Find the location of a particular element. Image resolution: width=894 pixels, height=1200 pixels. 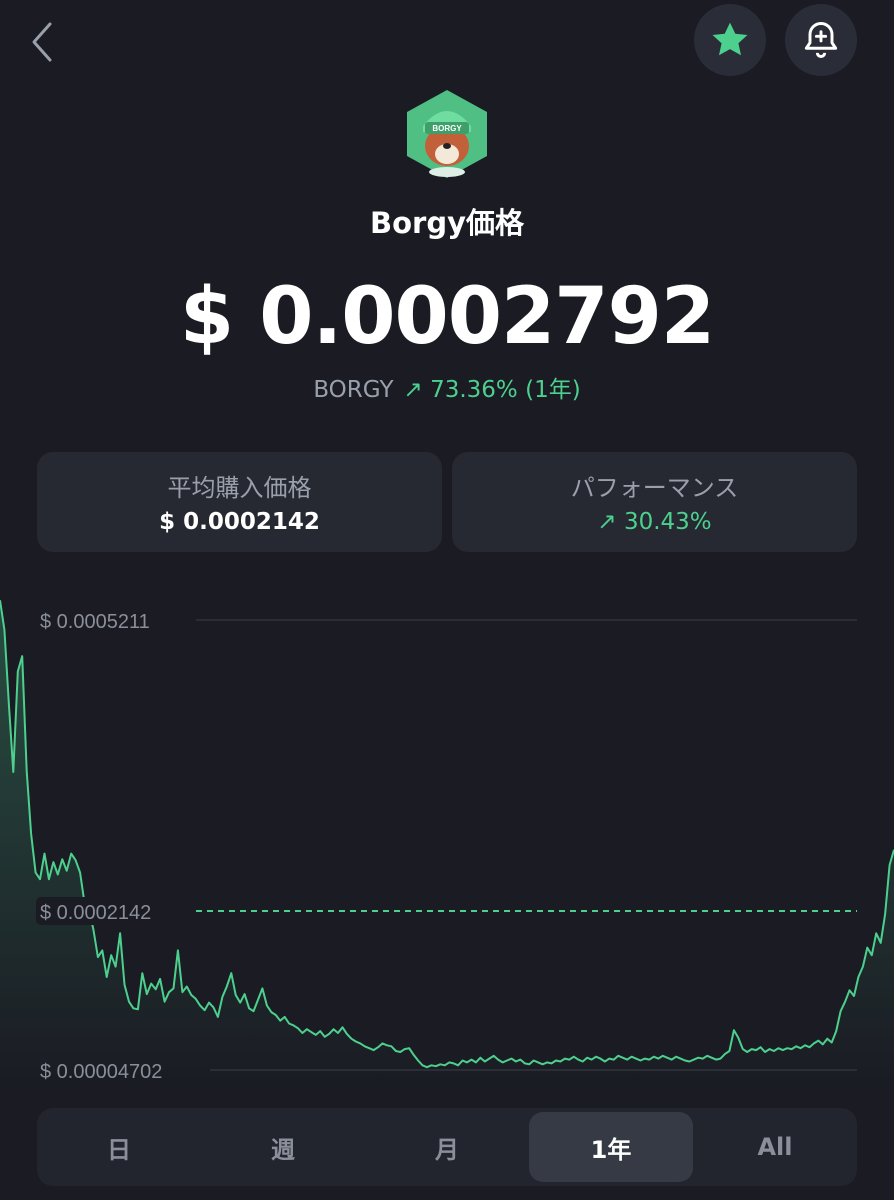

average-buy-price-label: 平均購入価格 is located at coordinates (239, 488).